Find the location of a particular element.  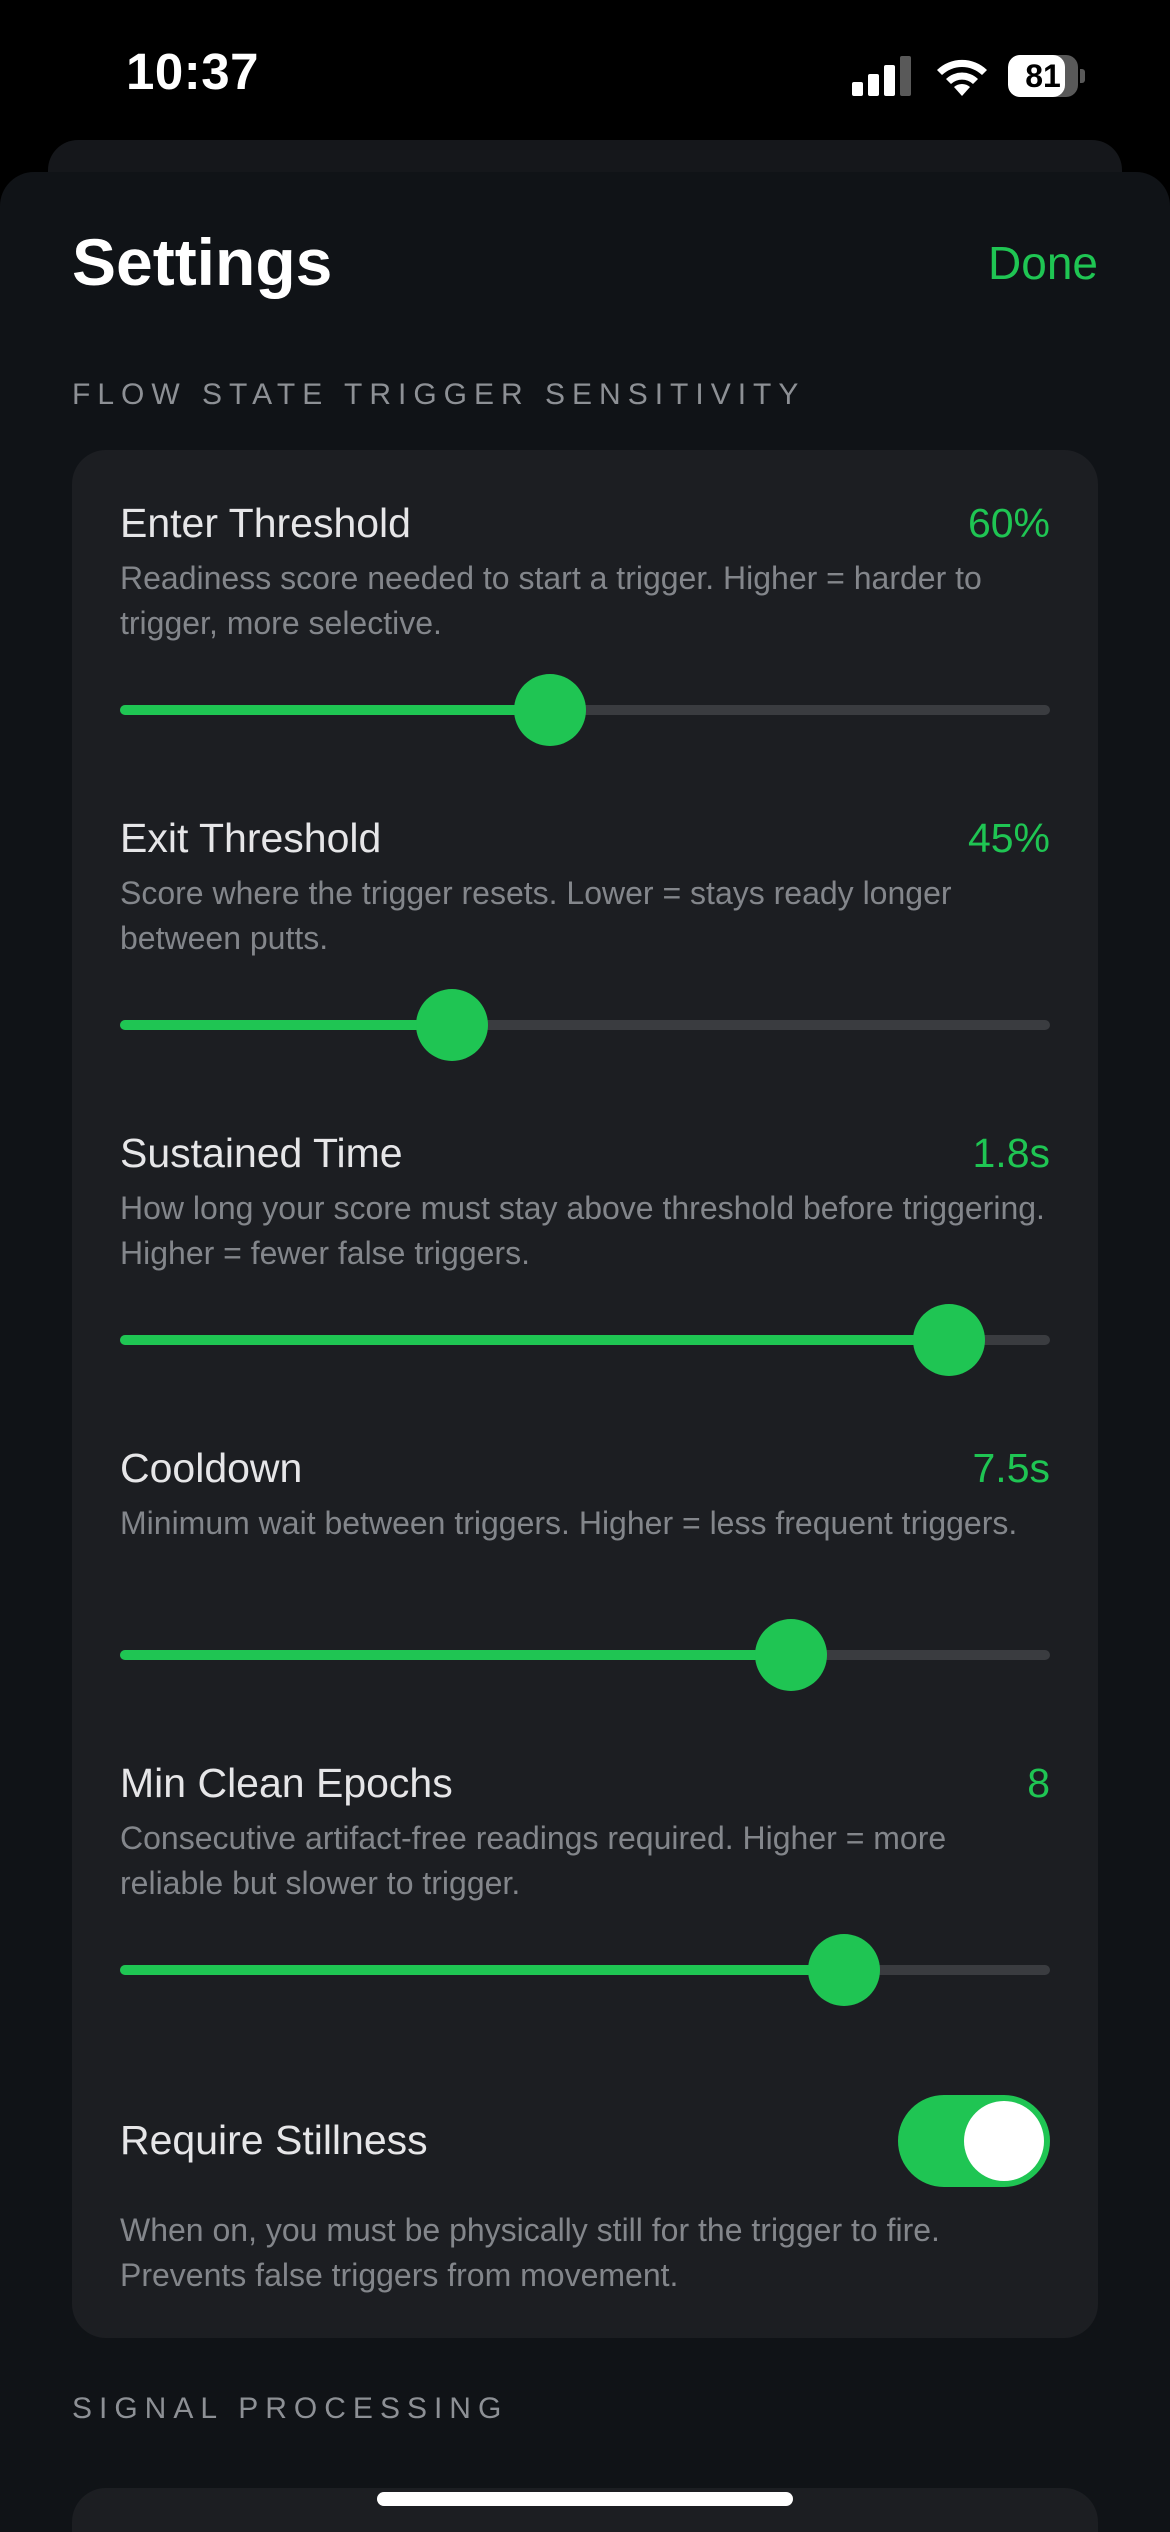

setting-label: Sustained Time is located at coordinates (261, 1153).